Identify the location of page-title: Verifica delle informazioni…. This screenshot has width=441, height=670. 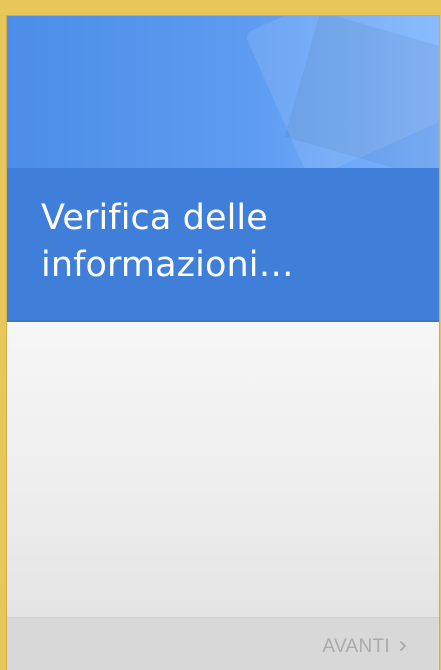
(167, 241).